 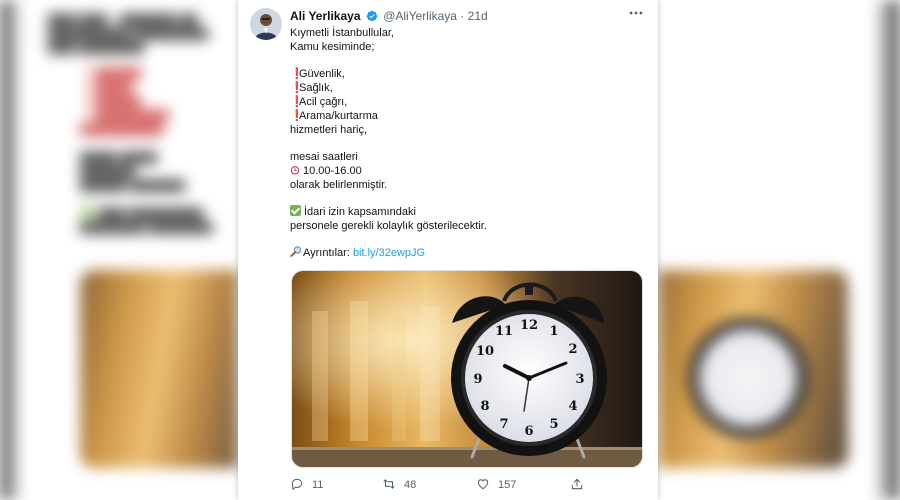 What do you see at coordinates (470, 74) in the screenshot?
I see `list-item: ❗Güvenlik,` at bounding box center [470, 74].